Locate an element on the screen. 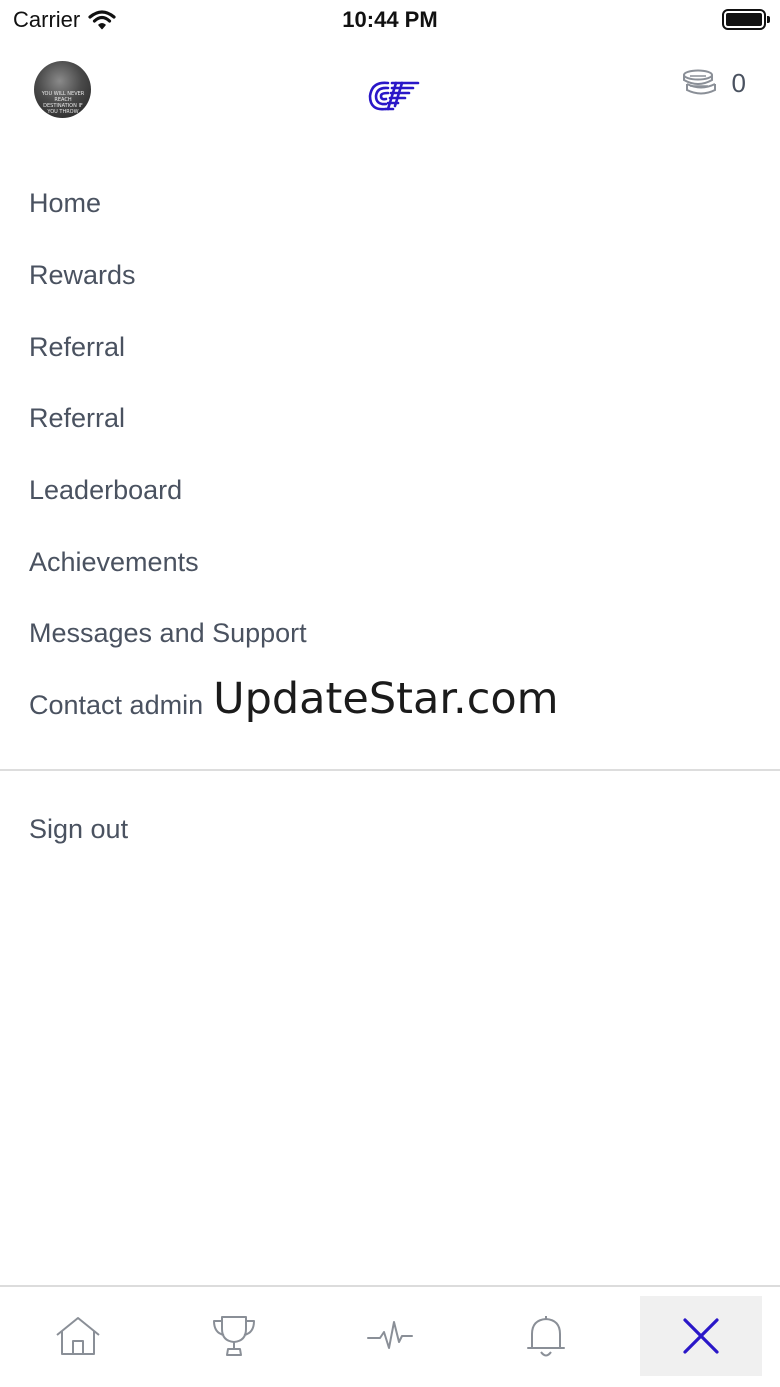 The image size is (780, 1387). trophy-icon is located at coordinates (234, 1336).